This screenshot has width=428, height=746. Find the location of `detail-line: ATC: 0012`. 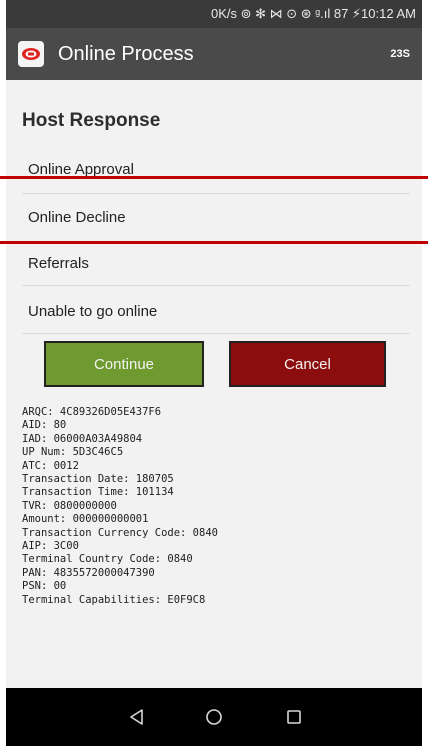

detail-line: ATC: 0012 is located at coordinates (50, 465).